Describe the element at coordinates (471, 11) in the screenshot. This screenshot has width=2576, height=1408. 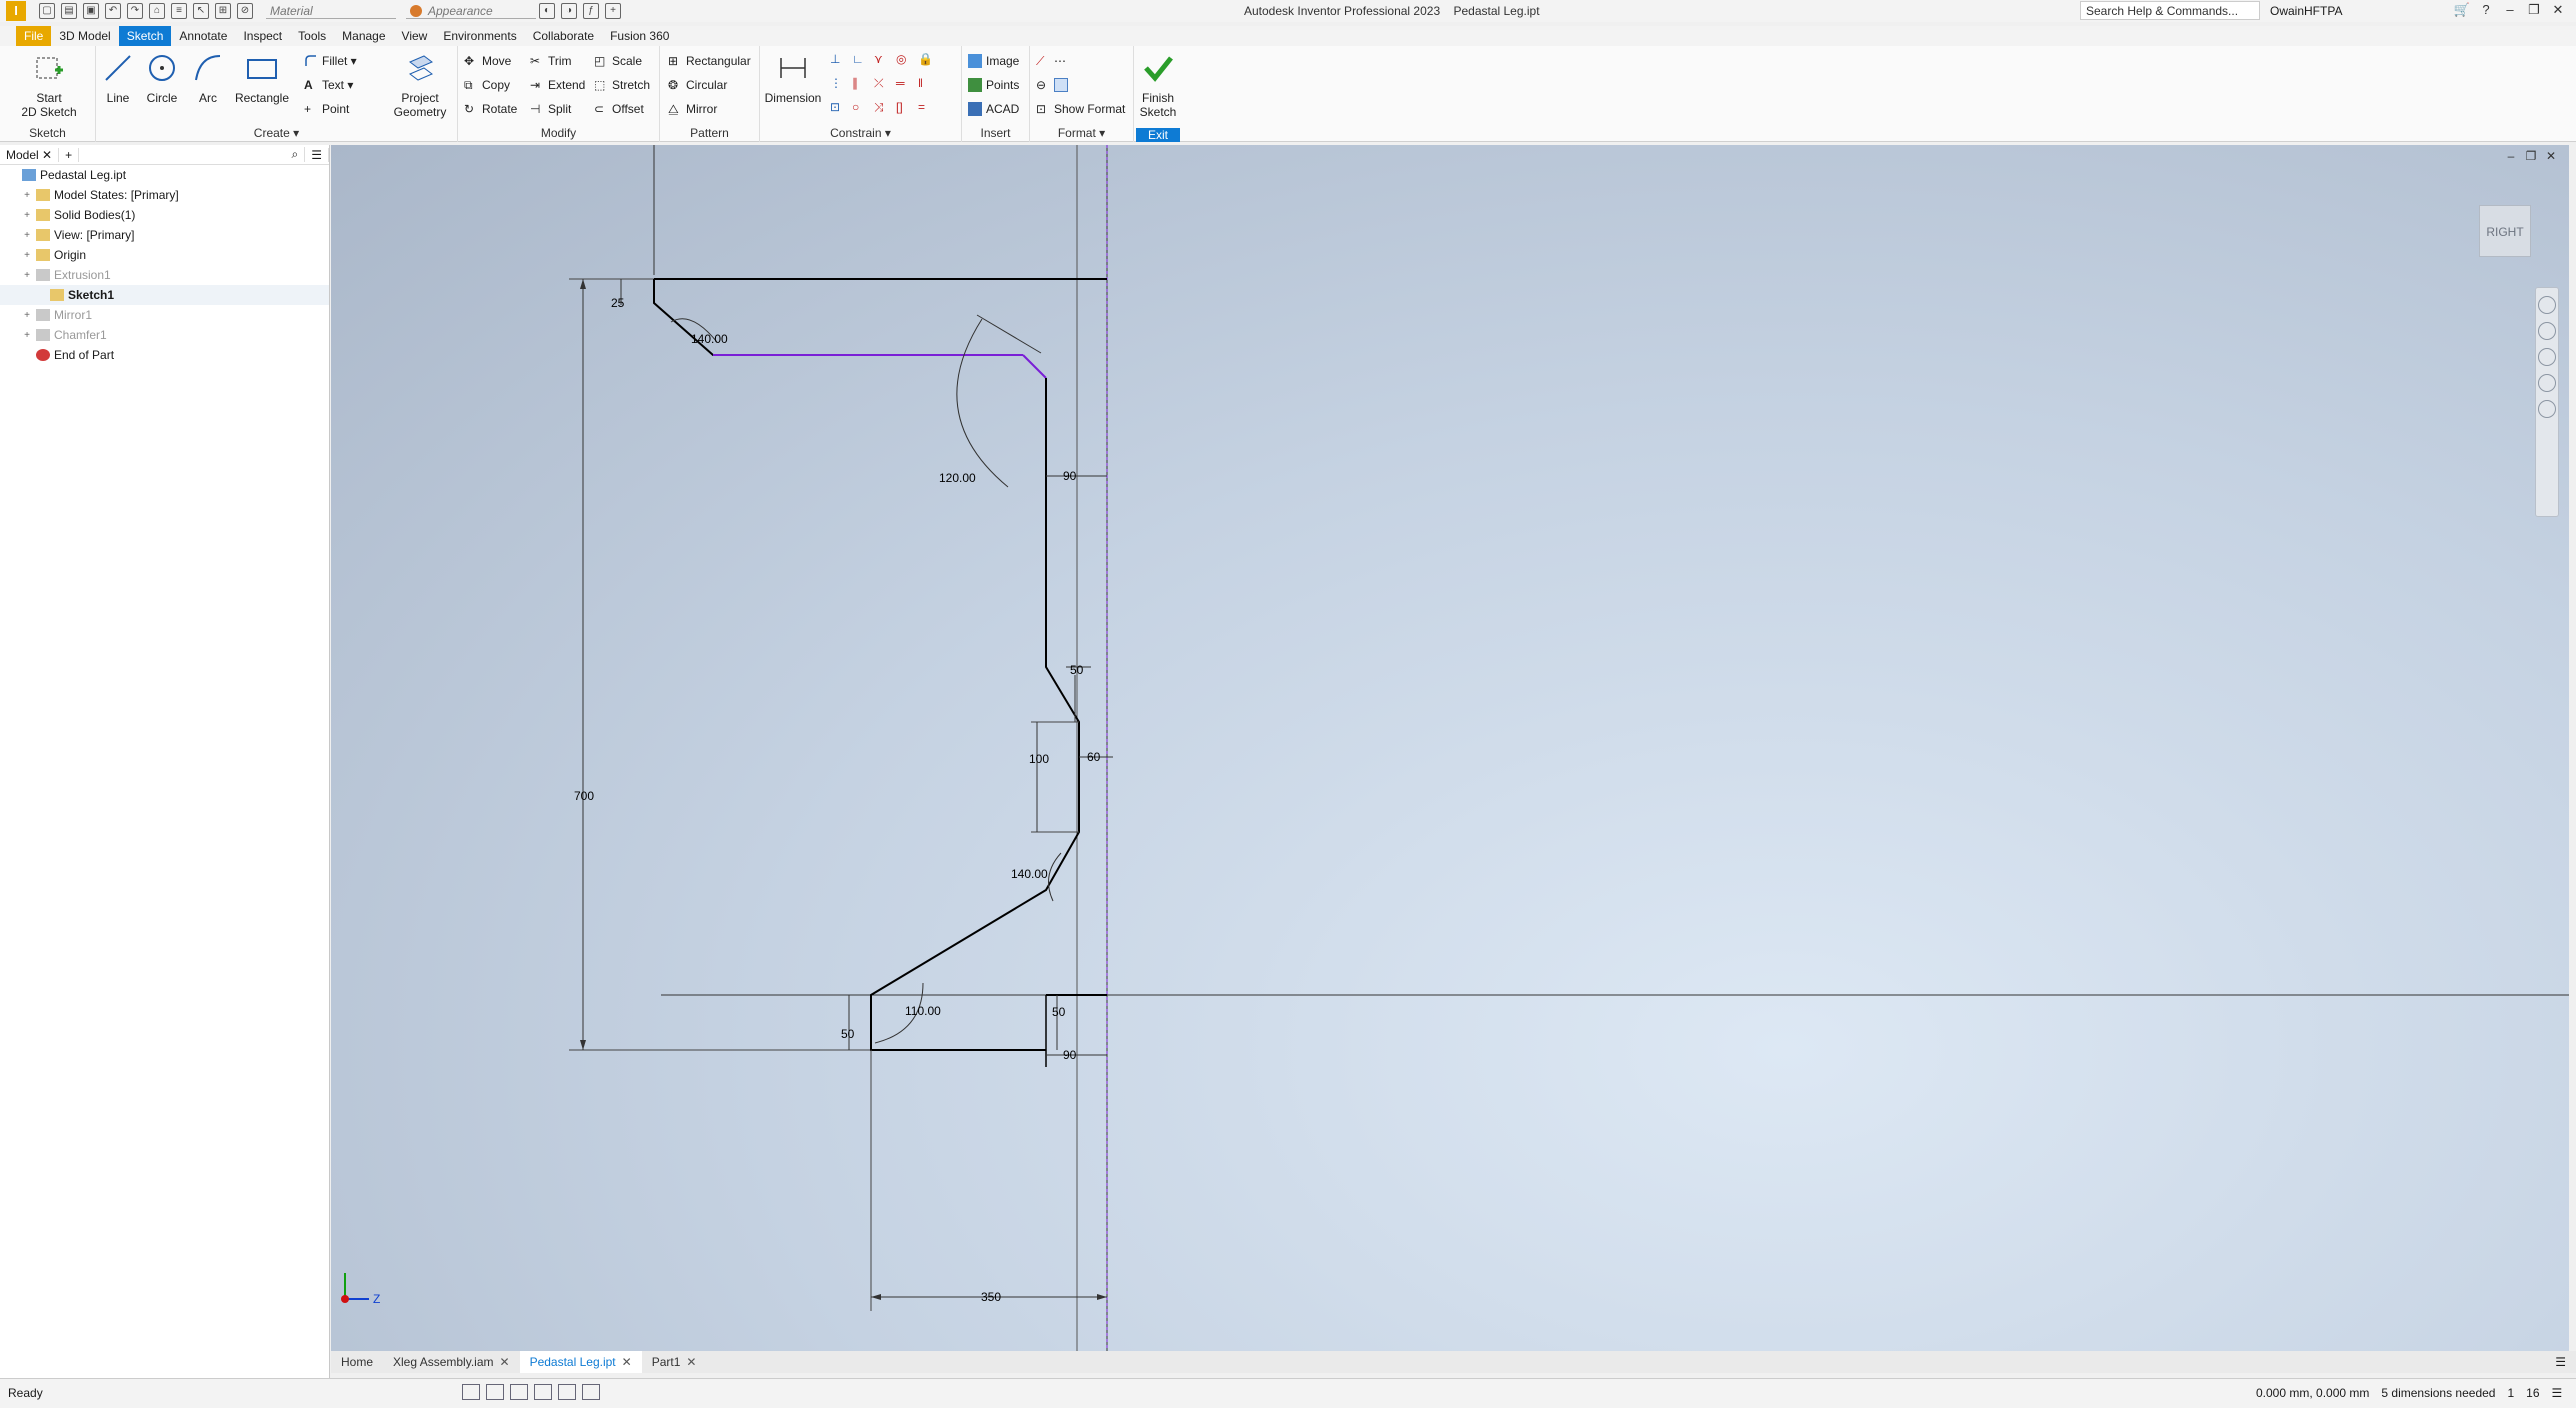
I see `appearance-dropdown: Appearance` at that location.